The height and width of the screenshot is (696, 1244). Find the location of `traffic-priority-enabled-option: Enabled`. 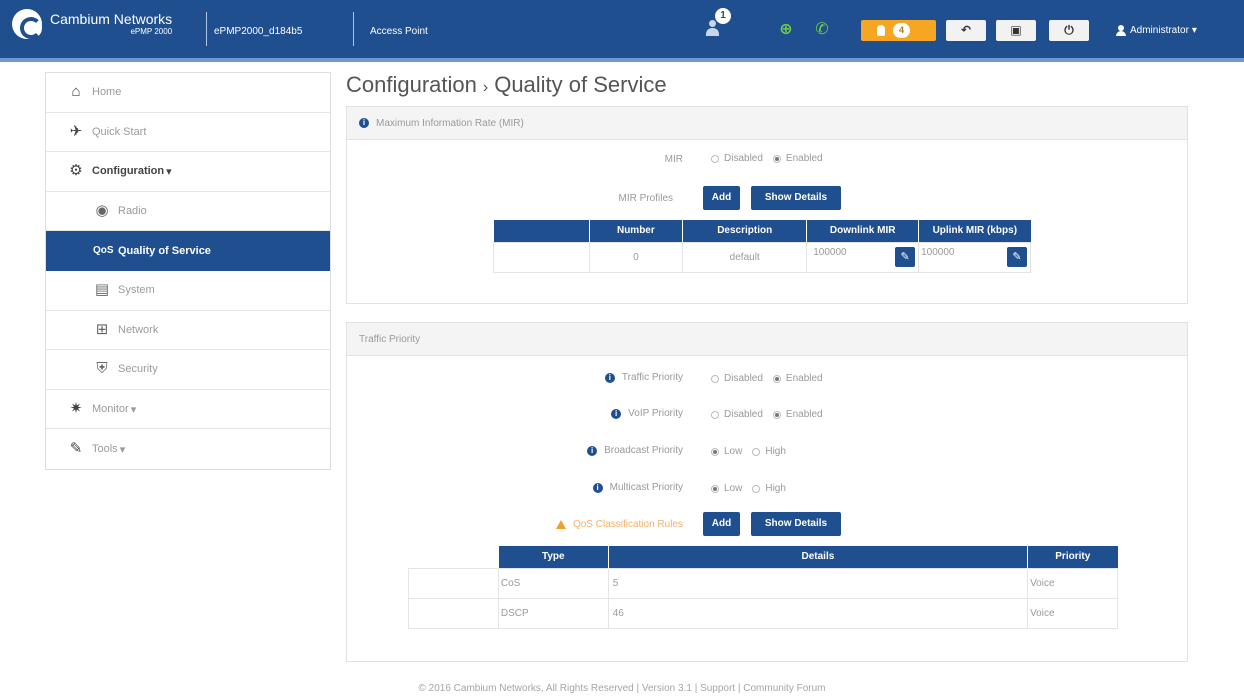

traffic-priority-enabled-option: Enabled is located at coordinates (797, 378).